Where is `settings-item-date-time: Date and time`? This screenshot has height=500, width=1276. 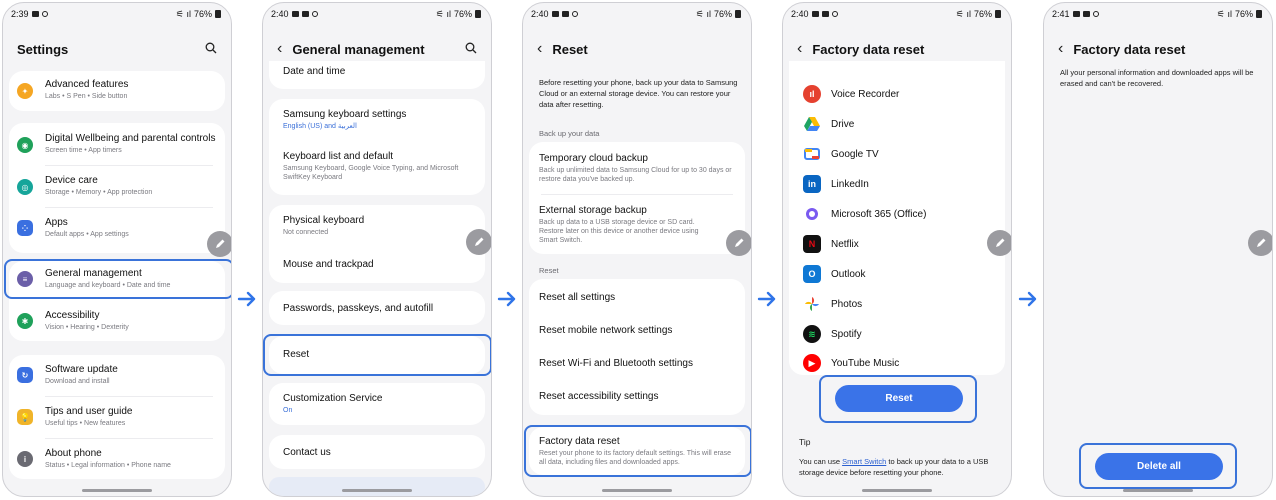 settings-item-date-time: Date and time is located at coordinates (384, 71).